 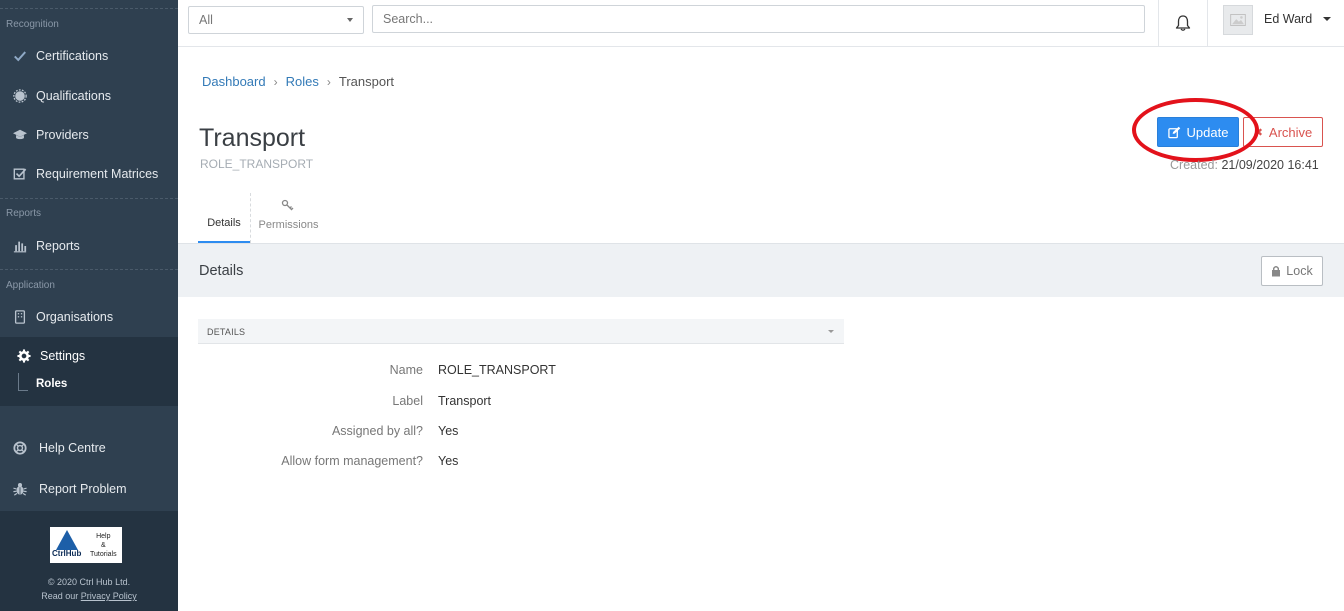 I want to click on sidebar-item-requirement-matrices: Requirement Matrices, so click(x=89, y=174).